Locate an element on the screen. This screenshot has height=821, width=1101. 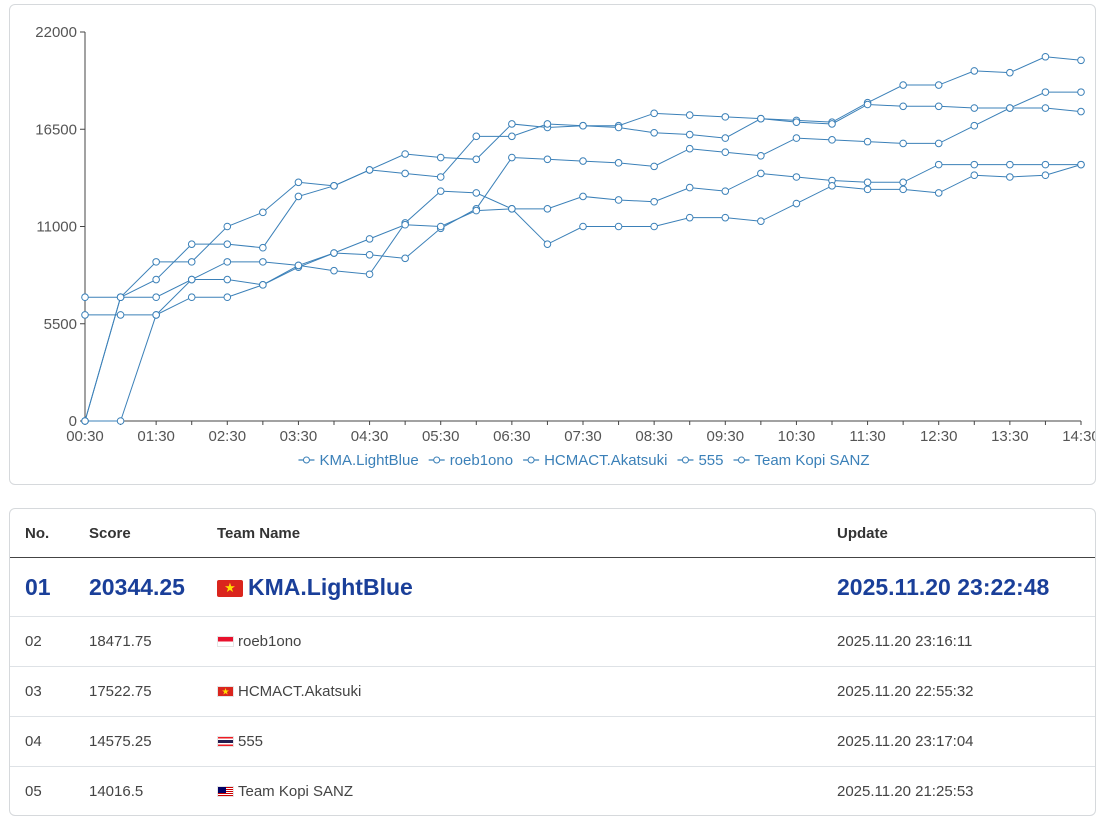
x-tick-label: 08:30 is located at coordinates (654, 436).